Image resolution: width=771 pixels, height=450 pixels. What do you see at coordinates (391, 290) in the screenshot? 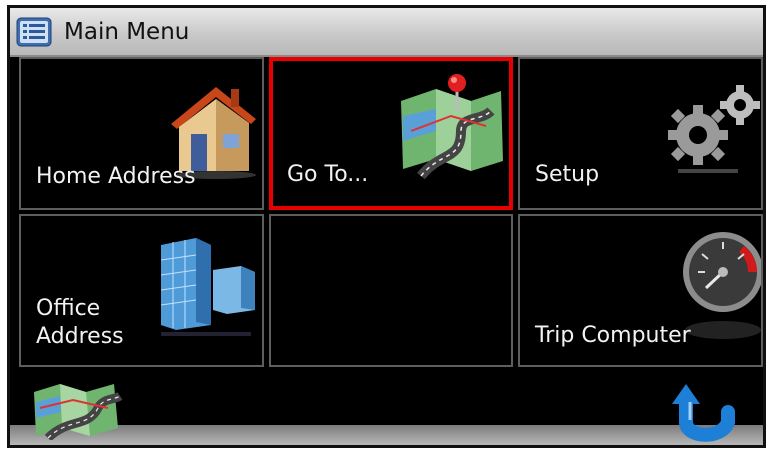
I see `empty-tile` at bounding box center [391, 290].